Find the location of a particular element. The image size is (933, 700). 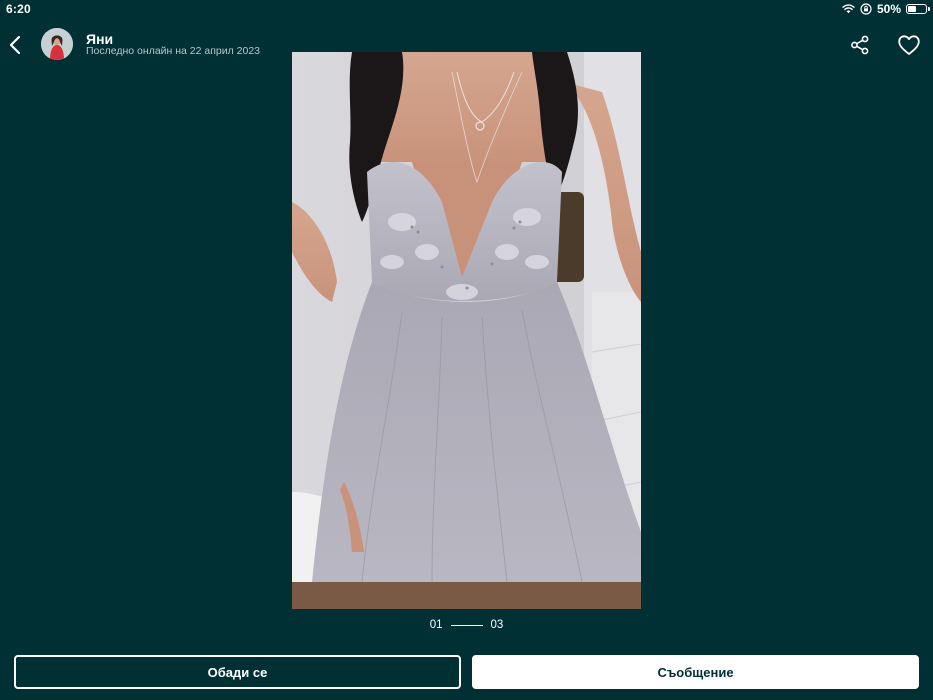

share-icon is located at coordinates (860, 45).